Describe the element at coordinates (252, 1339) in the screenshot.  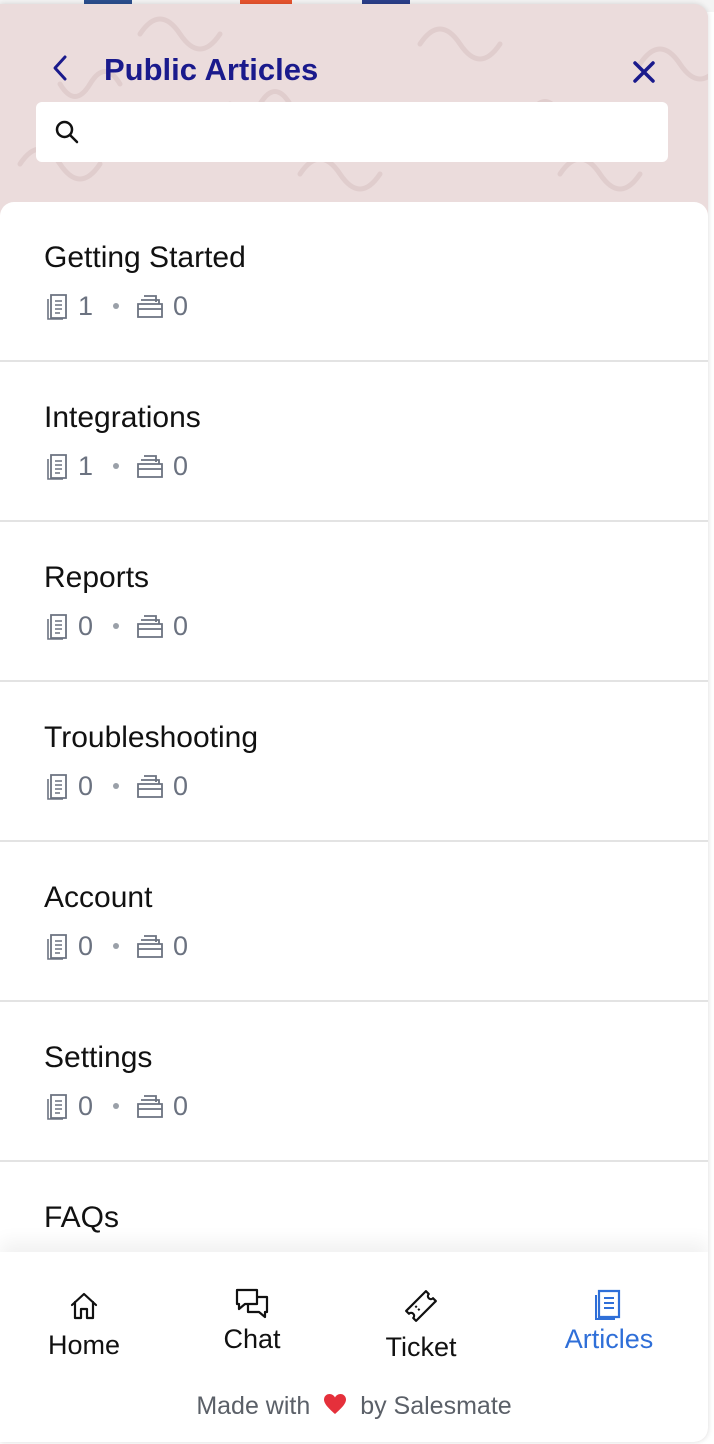
I see `tab-chat-label: Chat` at that location.